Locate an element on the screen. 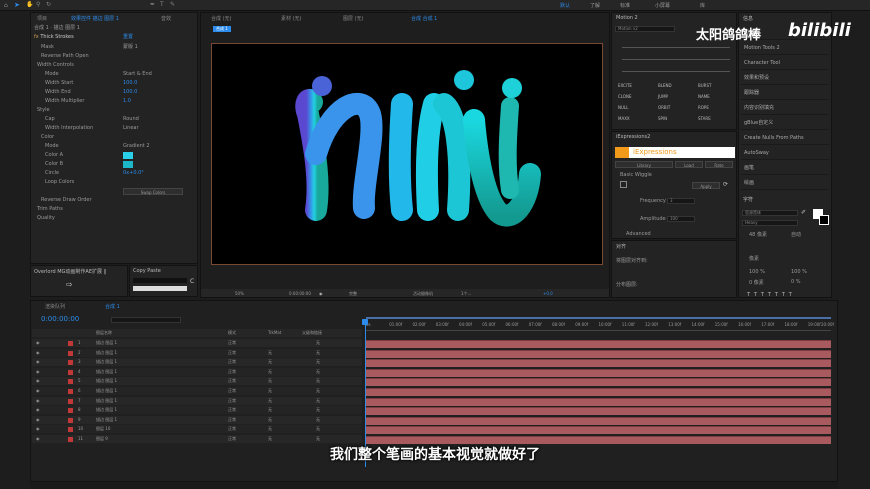 This screenshot has height=489, width=870. effect-property-row: Color A is located at coordinates (114, 155).